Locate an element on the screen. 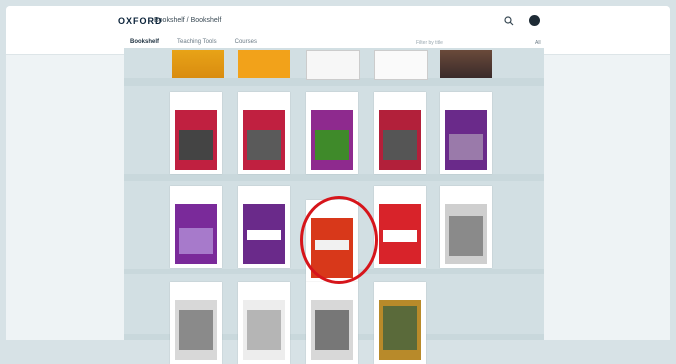 Image resolution: width=676 pixels, height=364 pixels. breadcrumb: Bookshelf / Bookshelf is located at coordinates (188, 20).